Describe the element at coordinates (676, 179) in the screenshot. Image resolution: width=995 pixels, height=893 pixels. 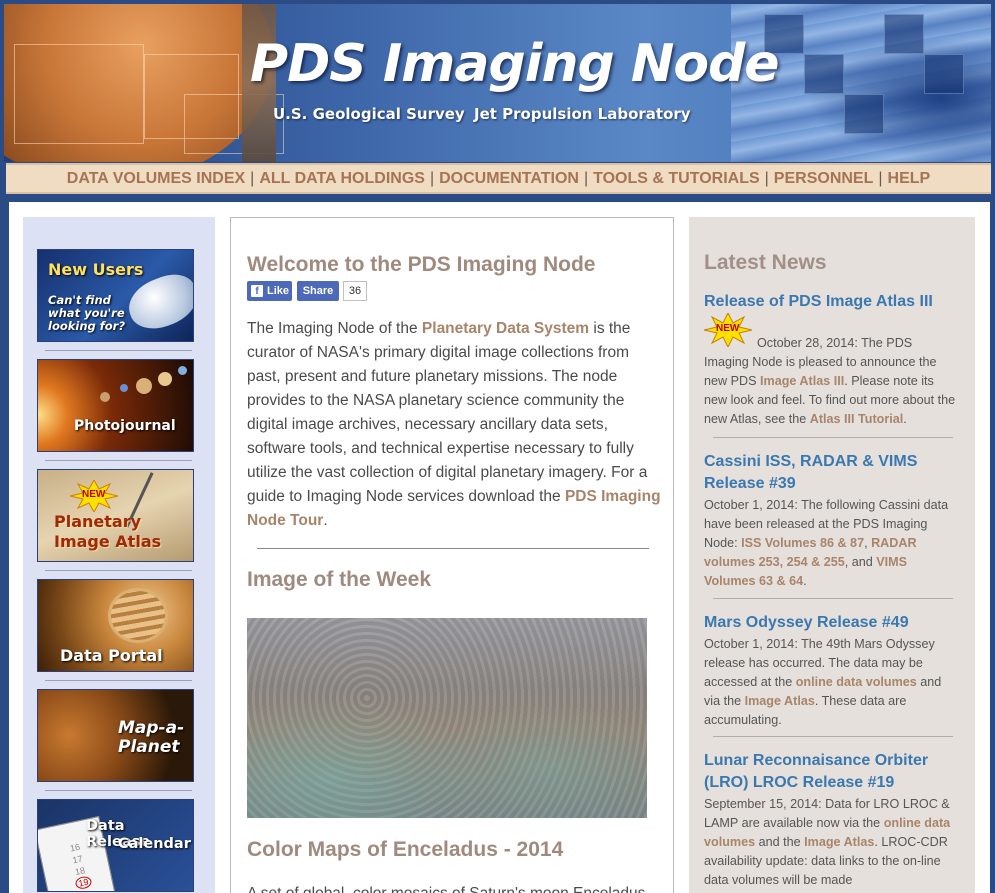
I see `nav-tools-tutorials: TOOLS & TUTORIALS` at that location.